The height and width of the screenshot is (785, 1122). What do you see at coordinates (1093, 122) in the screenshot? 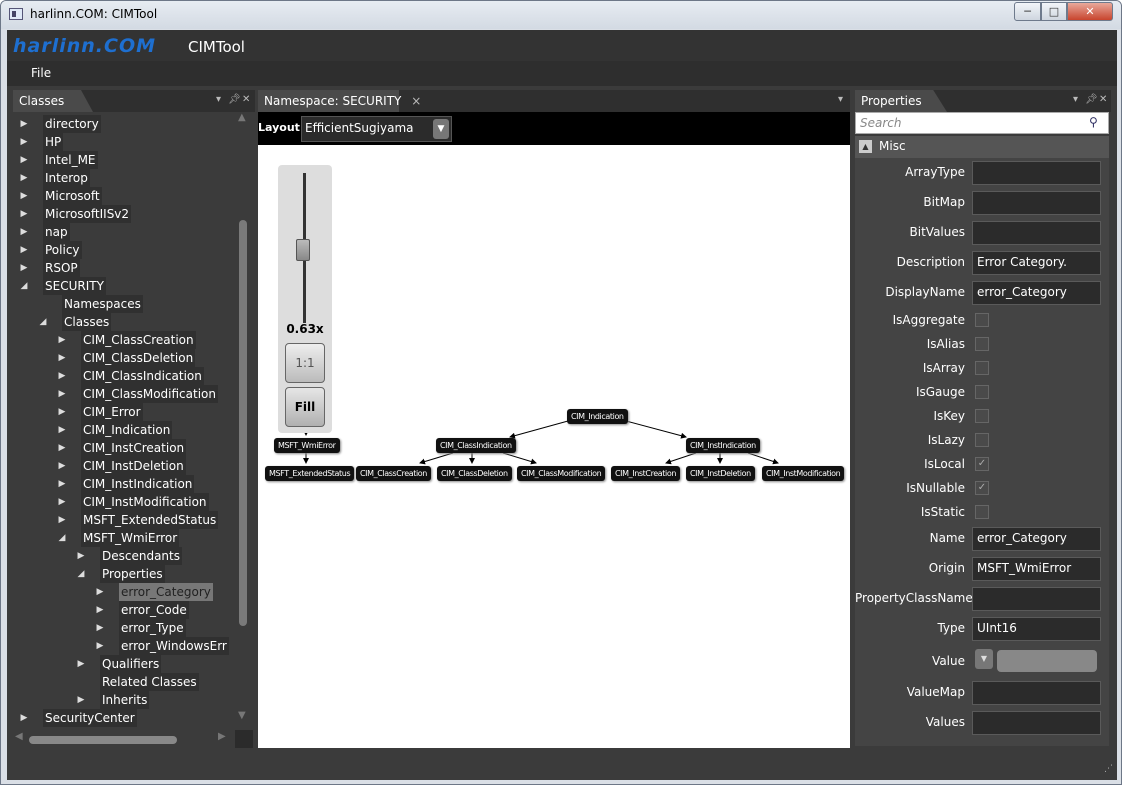
I see `search-icon: ⚲` at bounding box center [1093, 122].